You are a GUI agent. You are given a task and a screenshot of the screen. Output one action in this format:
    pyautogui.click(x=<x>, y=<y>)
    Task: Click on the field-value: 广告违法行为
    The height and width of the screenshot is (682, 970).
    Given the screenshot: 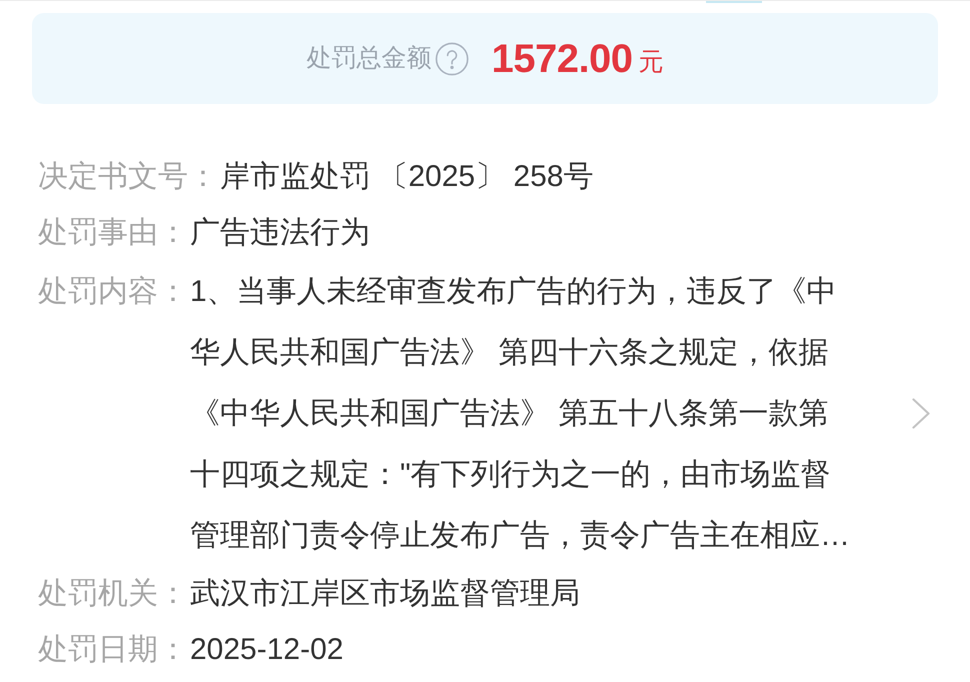 What is the action you would take?
    pyautogui.click(x=280, y=233)
    